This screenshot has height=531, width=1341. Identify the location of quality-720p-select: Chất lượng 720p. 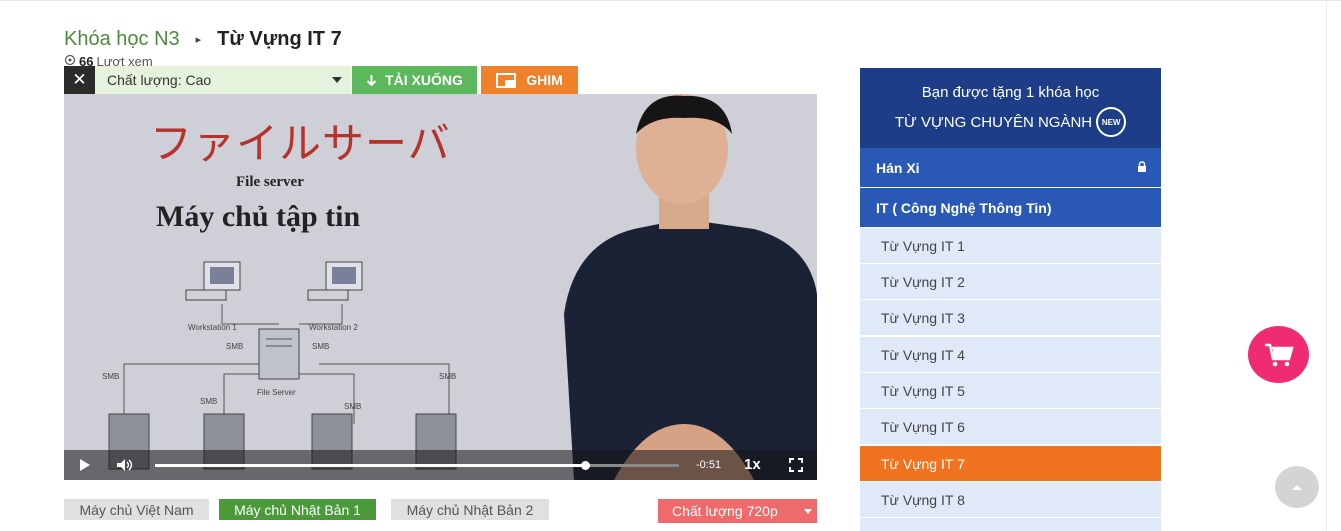
(737, 511).